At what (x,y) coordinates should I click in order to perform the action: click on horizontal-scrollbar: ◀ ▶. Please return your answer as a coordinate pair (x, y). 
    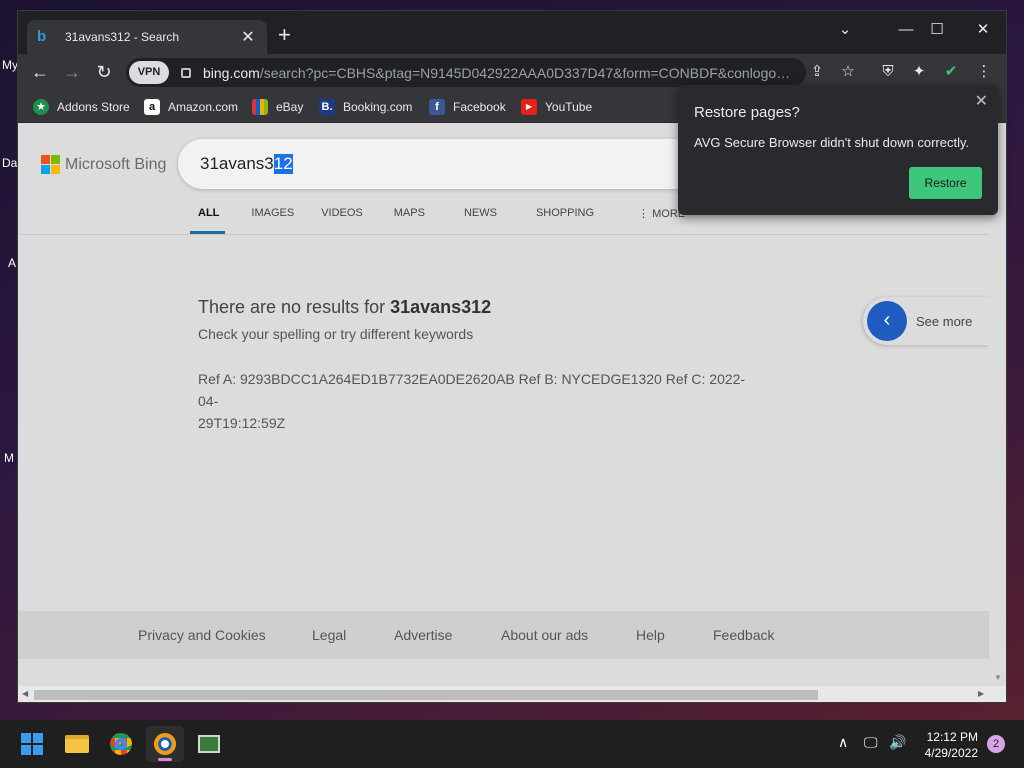
    Looking at the image, I should click on (512, 694).